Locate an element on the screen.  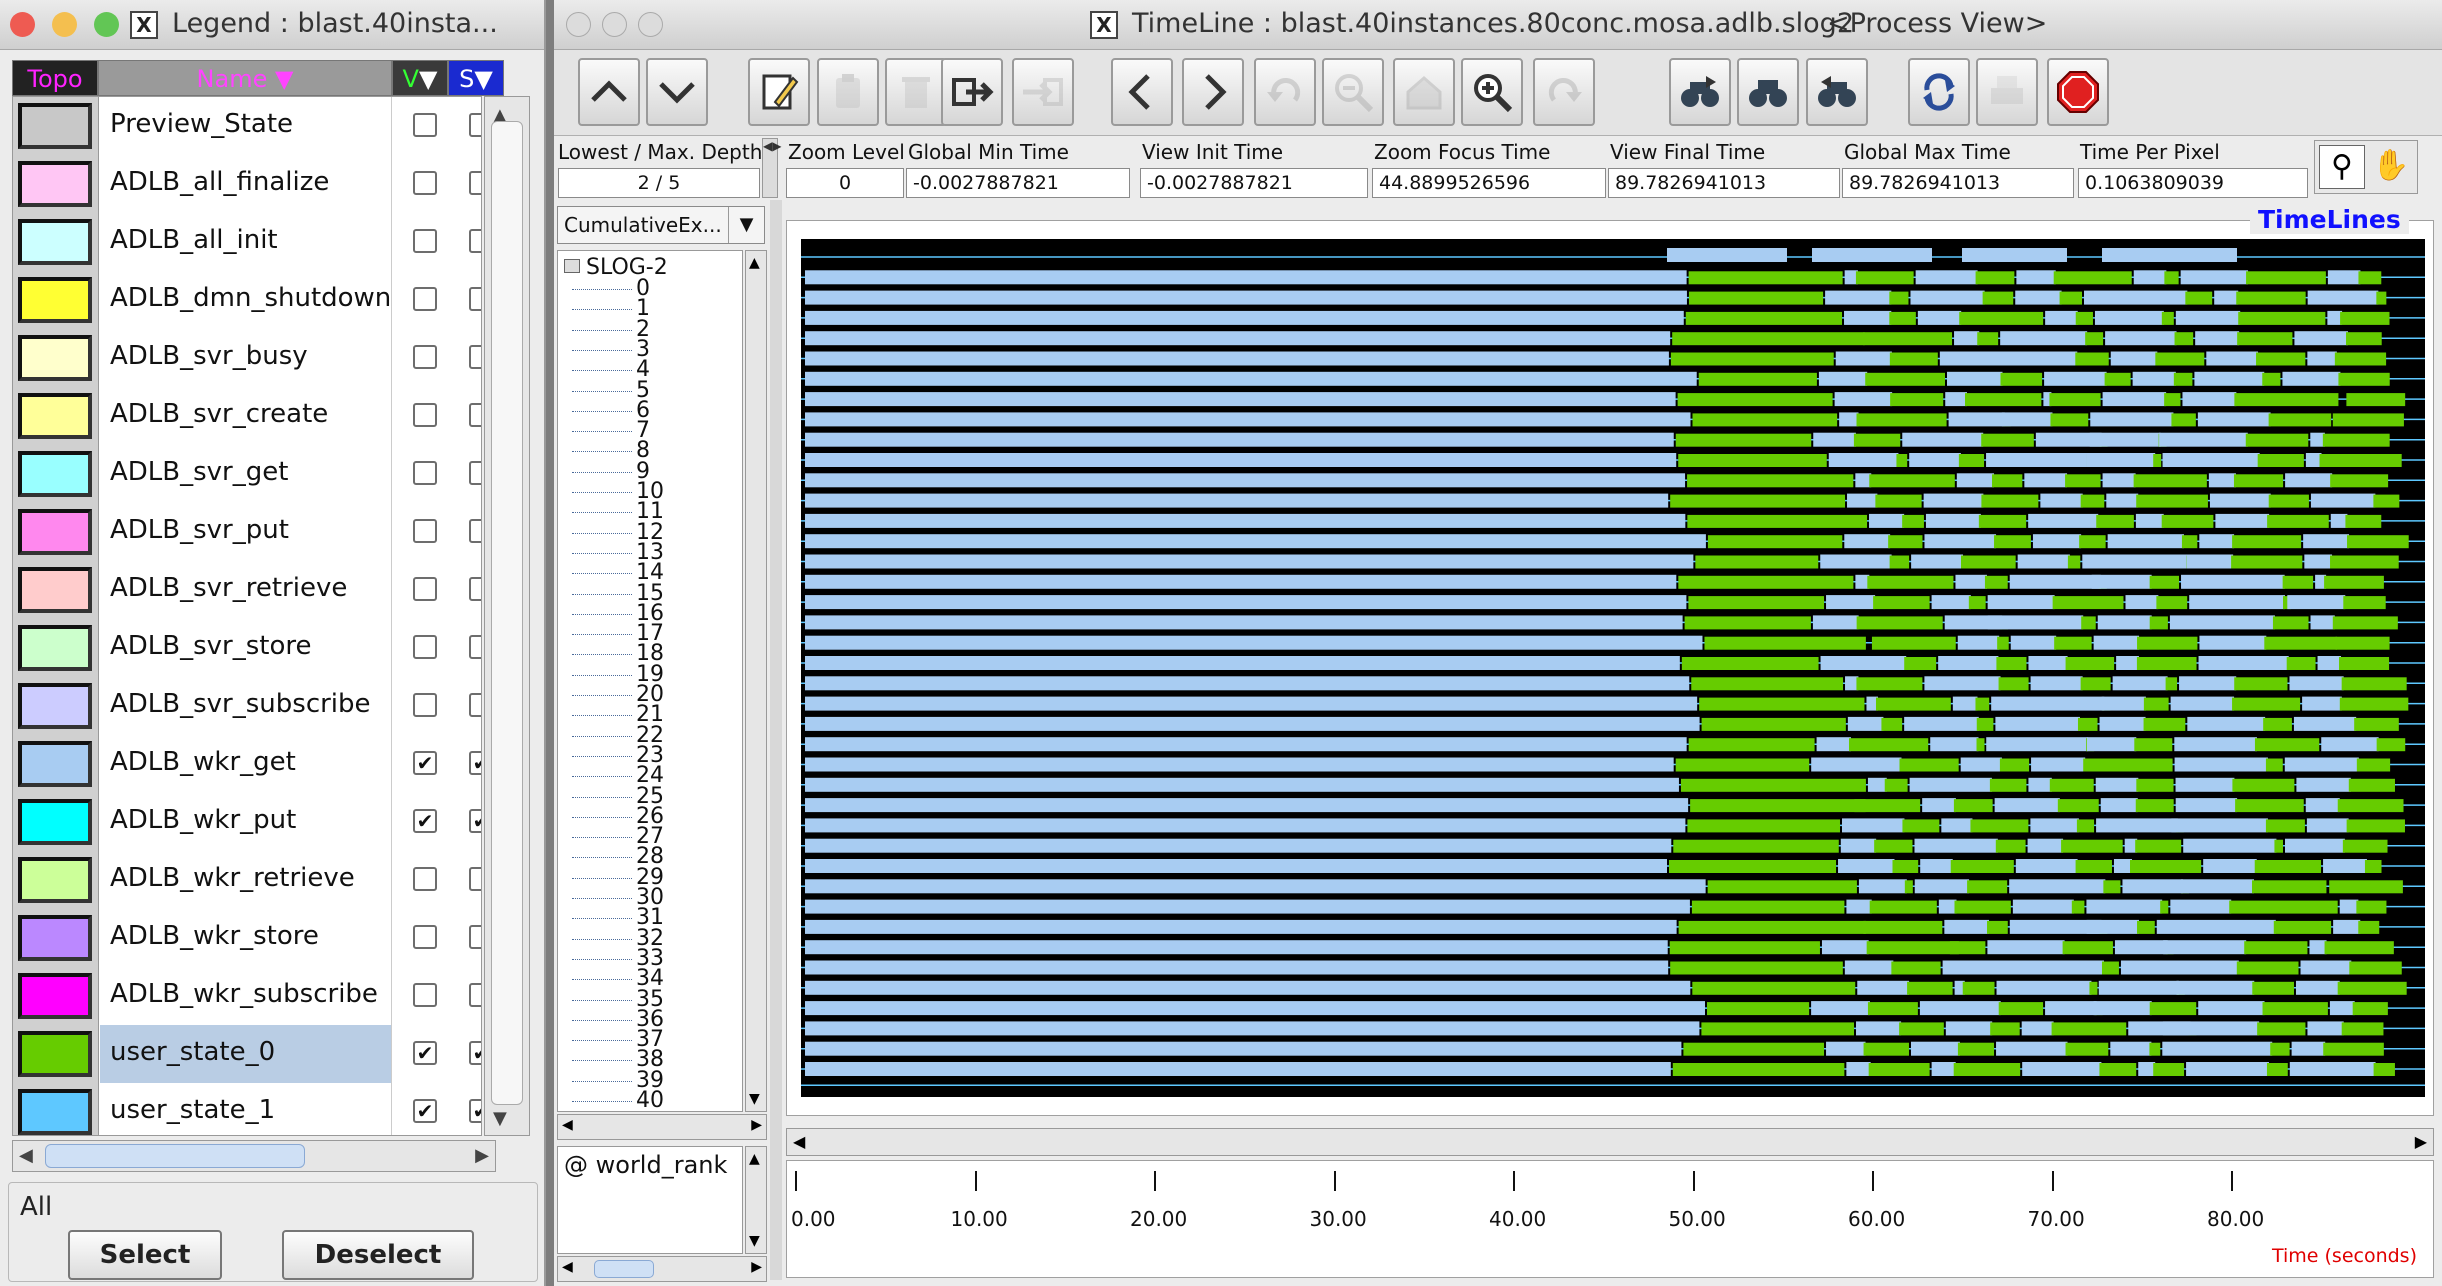
zoom-mode-icon: ⚲ is located at coordinates (2342, 167).